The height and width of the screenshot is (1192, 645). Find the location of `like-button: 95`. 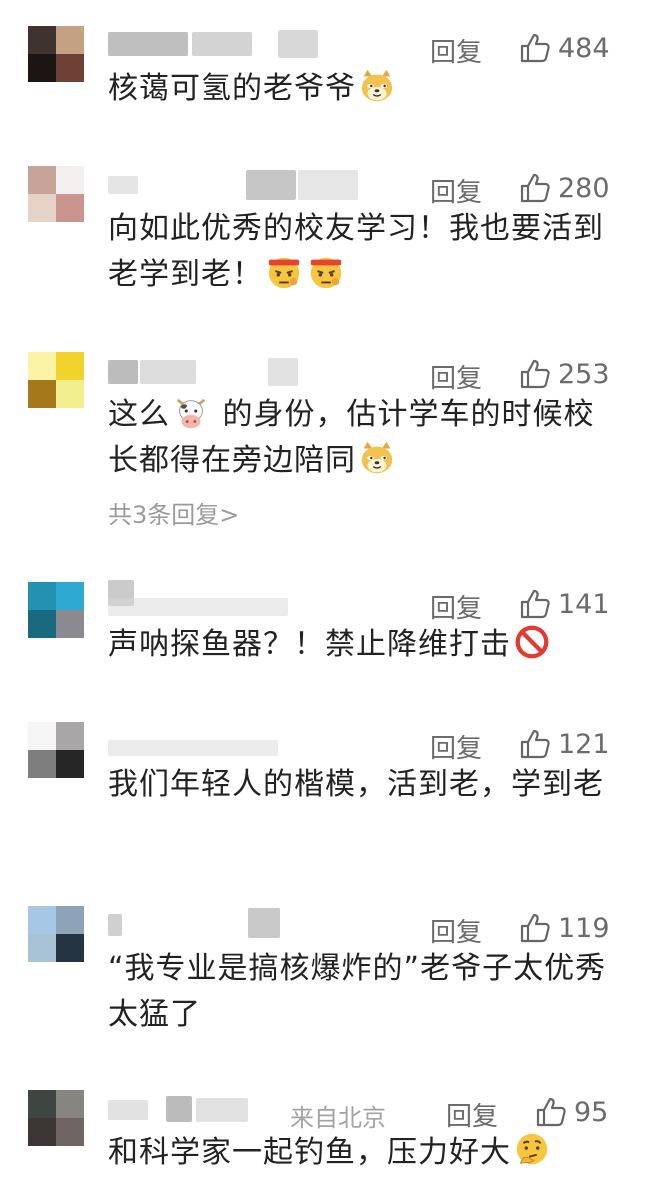

like-button: 95 is located at coordinates (571, 1112).